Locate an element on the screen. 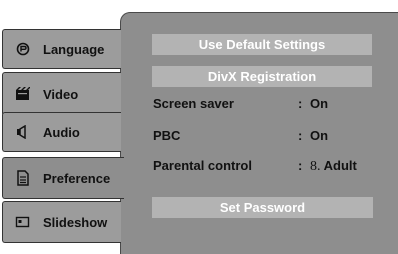  tab-language: Language is located at coordinates (61, 49).